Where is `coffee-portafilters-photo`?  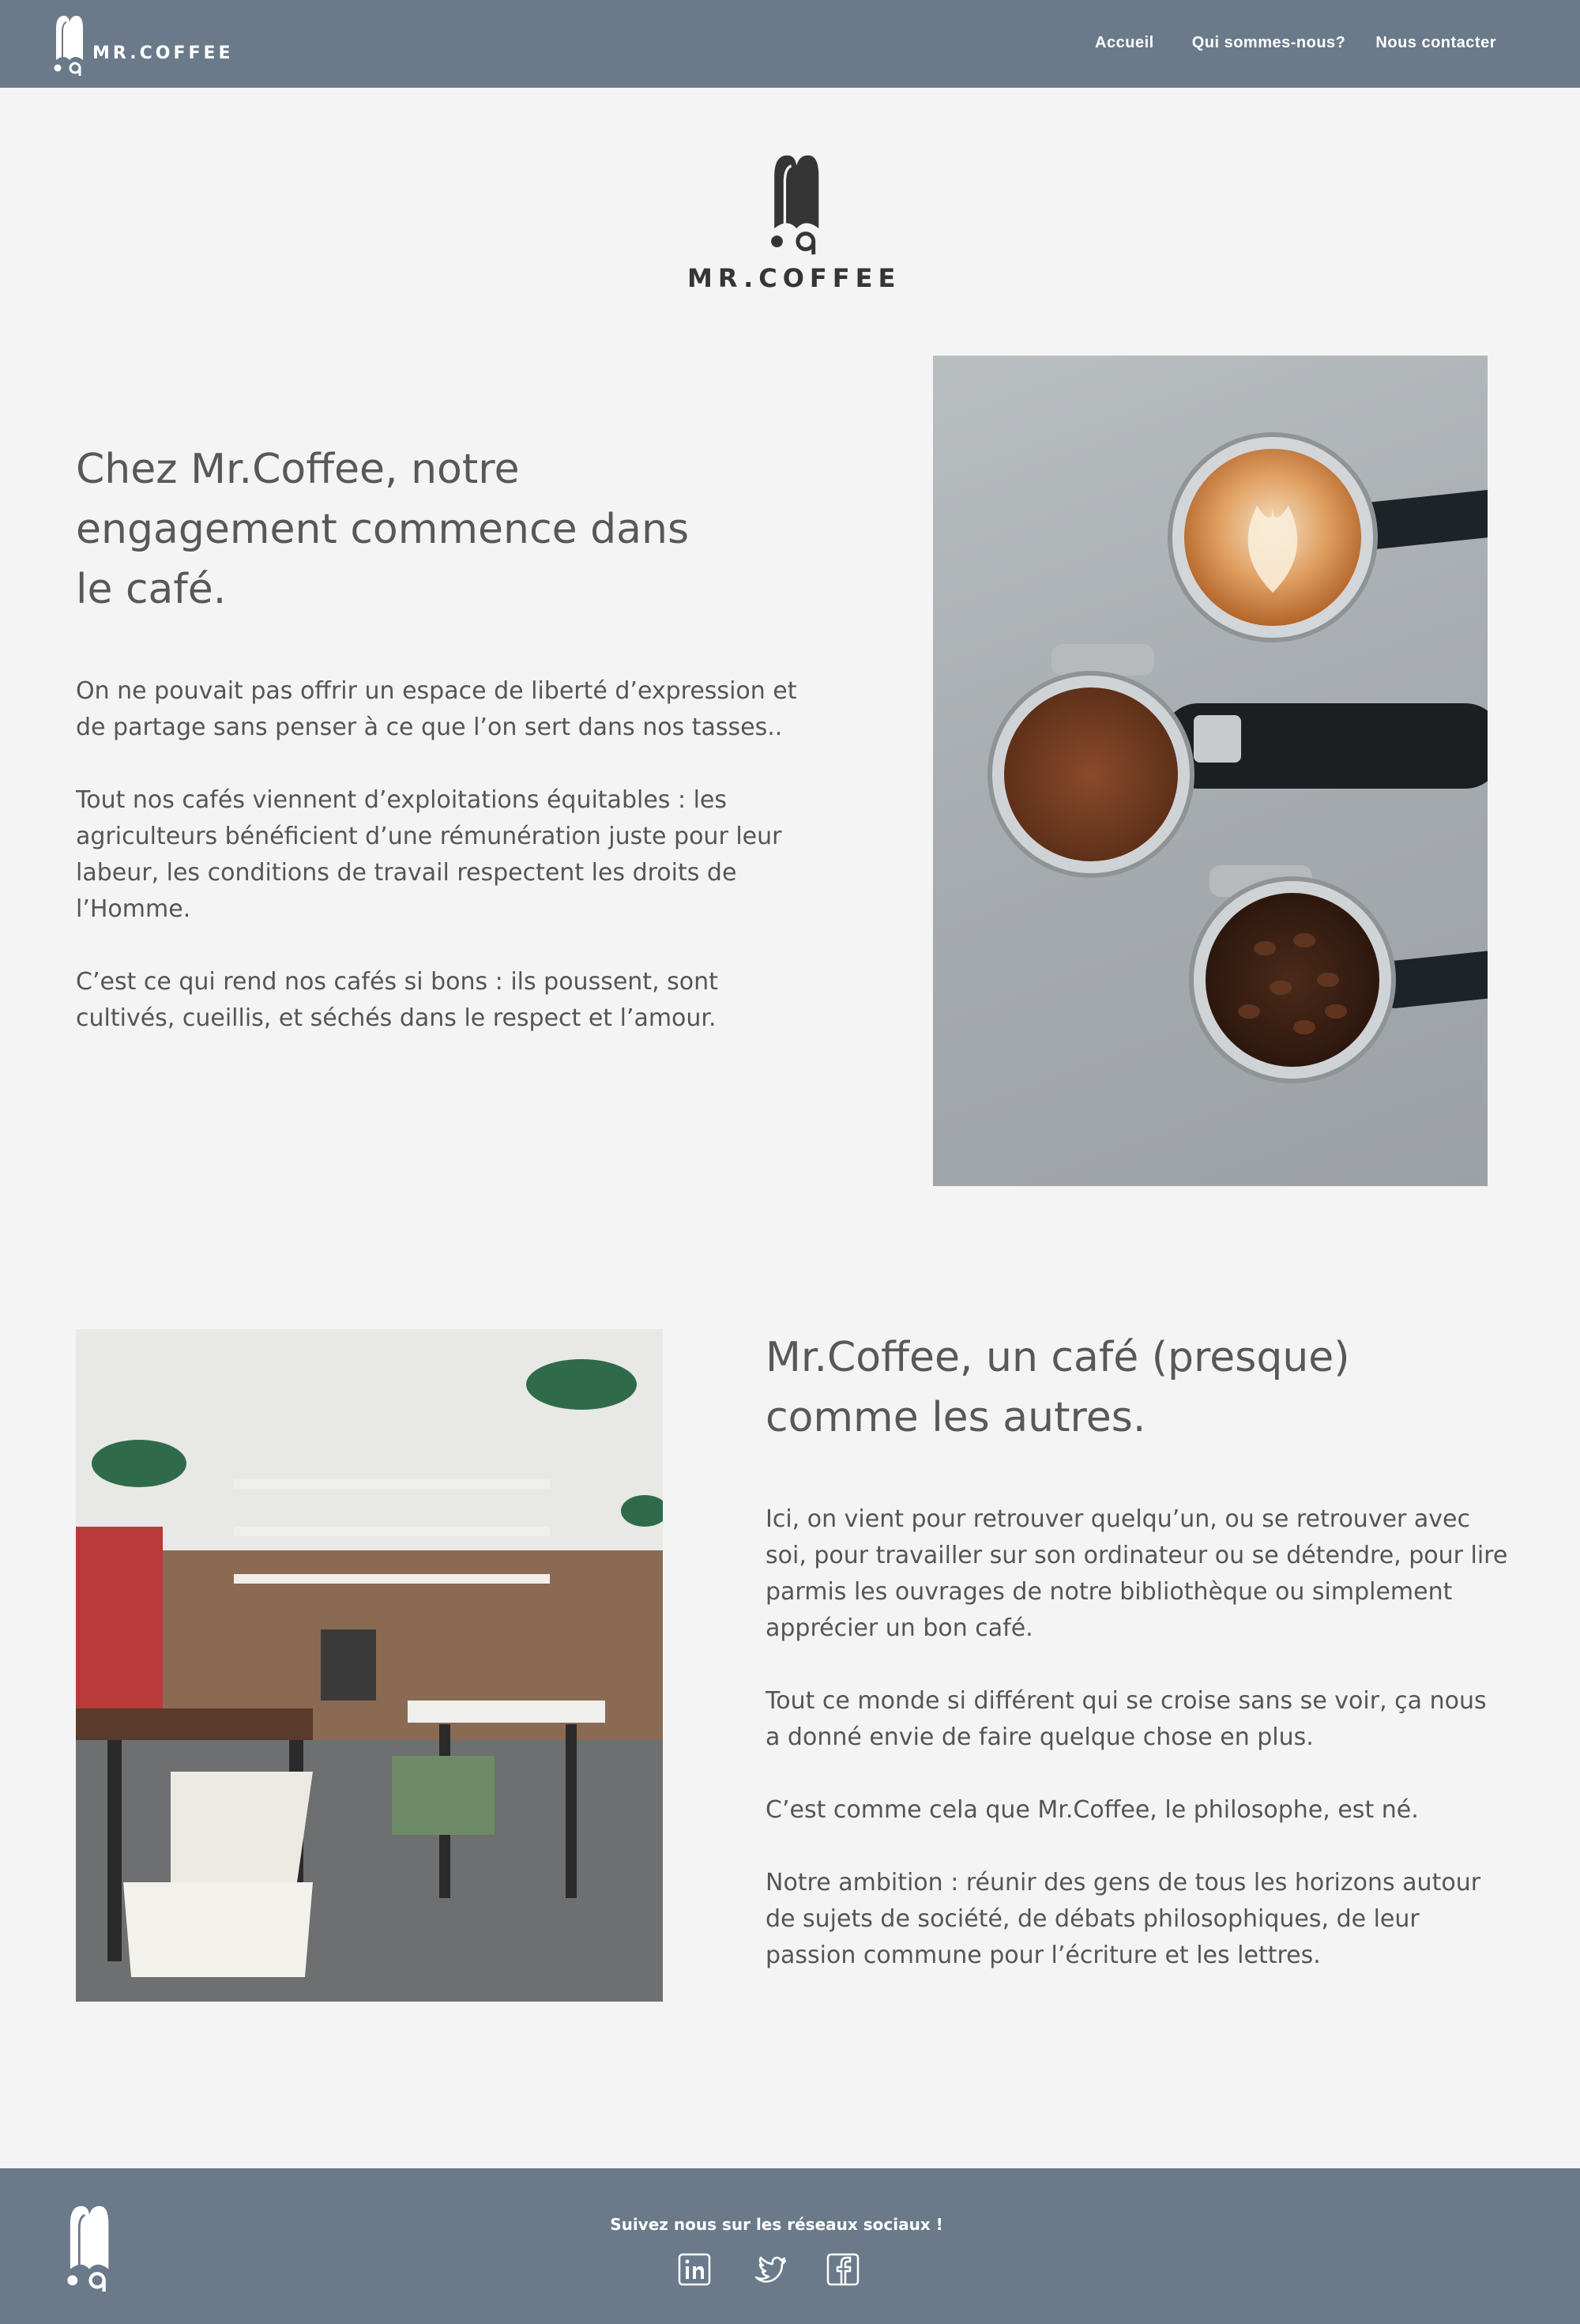 coffee-portafilters-photo is located at coordinates (1211, 771).